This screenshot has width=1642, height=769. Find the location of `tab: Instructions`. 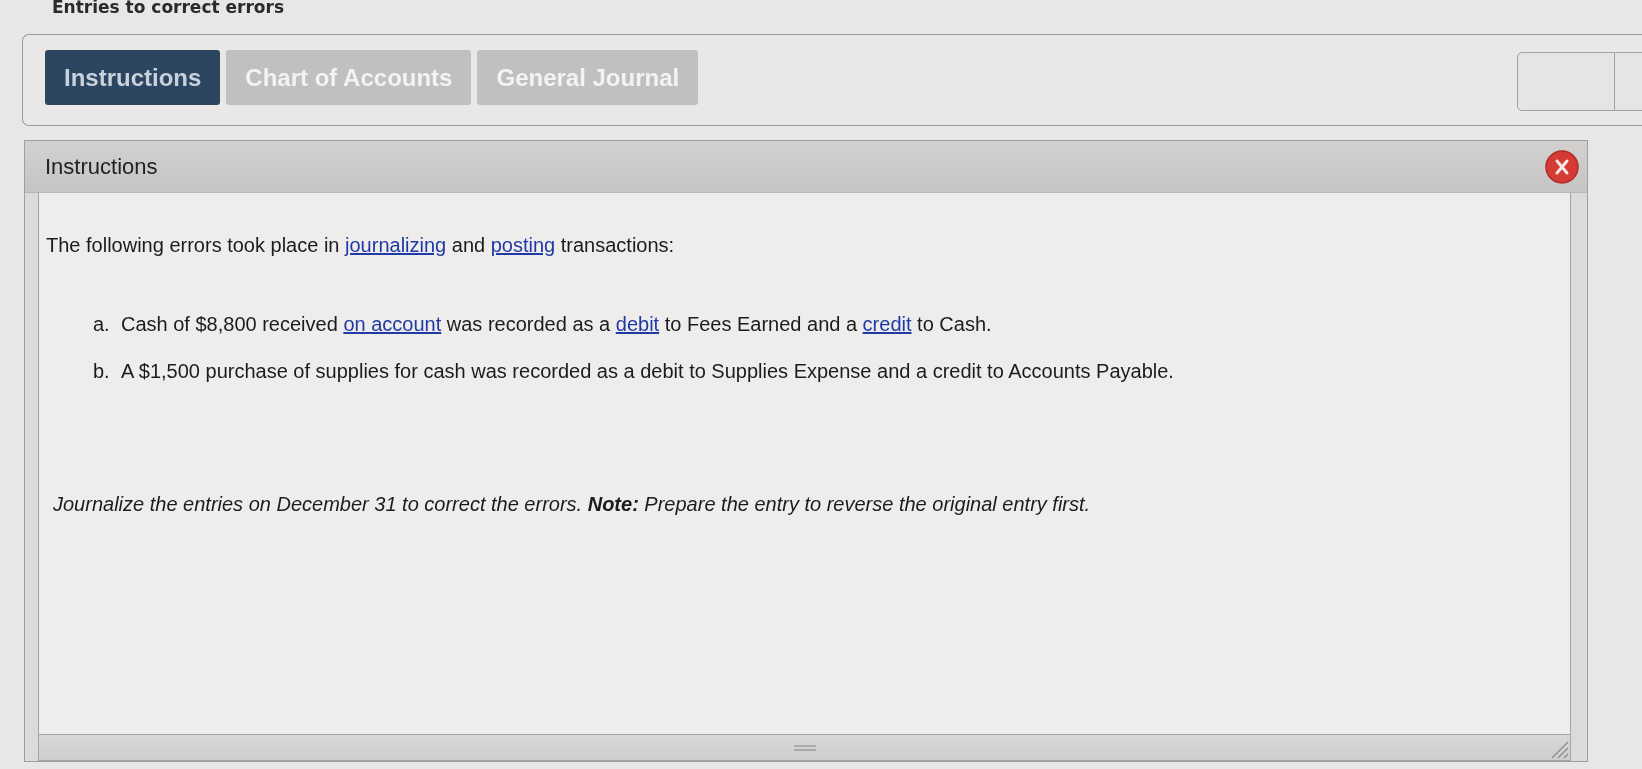

tab: Instructions is located at coordinates (133, 77).